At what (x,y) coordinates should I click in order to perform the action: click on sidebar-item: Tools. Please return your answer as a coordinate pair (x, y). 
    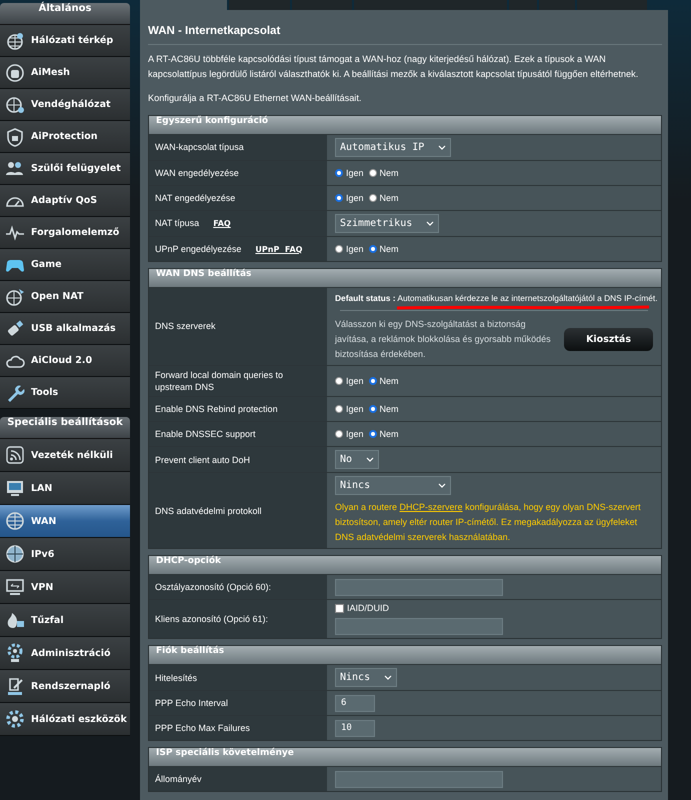
    Looking at the image, I should click on (65, 393).